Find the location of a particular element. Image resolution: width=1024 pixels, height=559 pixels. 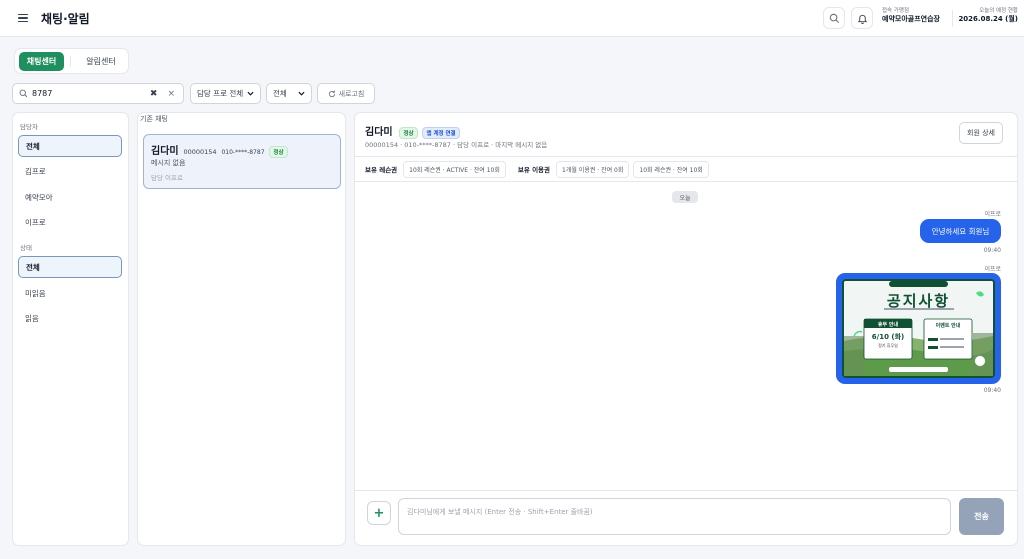

header-divider is located at coordinates (952, 18).